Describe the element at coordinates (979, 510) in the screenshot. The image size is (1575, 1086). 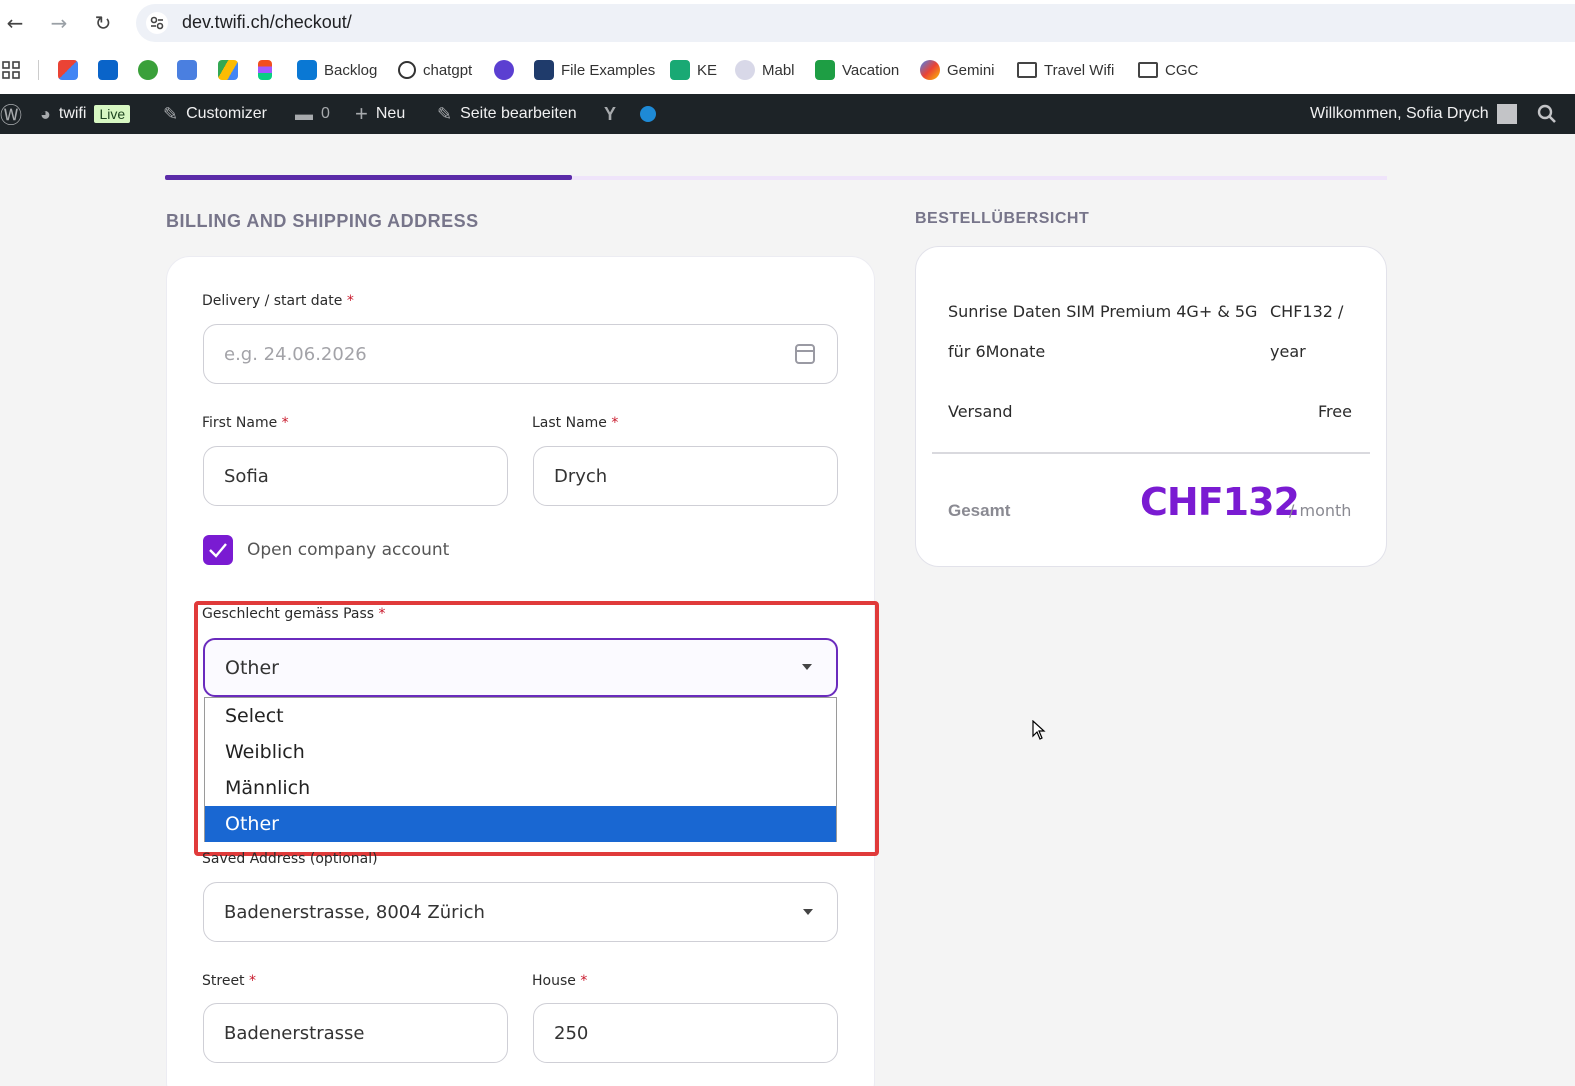
I see `total-label: Gesamt` at that location.